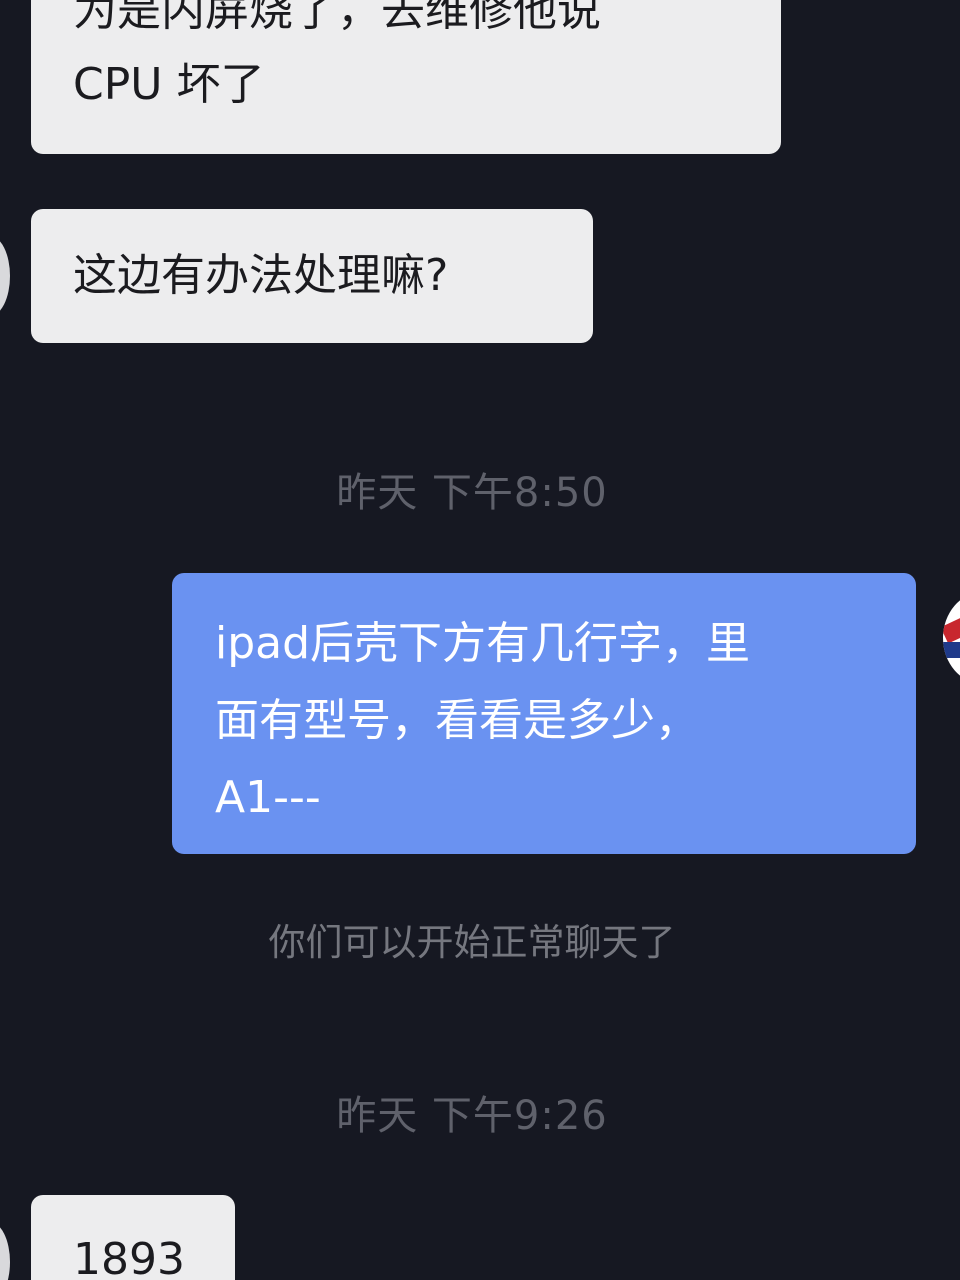 The image size is (960, 1280). Describe the element at coordinates (951, 650) in the screenshot. I see `avatar-flag-blue-stripe` at that location.